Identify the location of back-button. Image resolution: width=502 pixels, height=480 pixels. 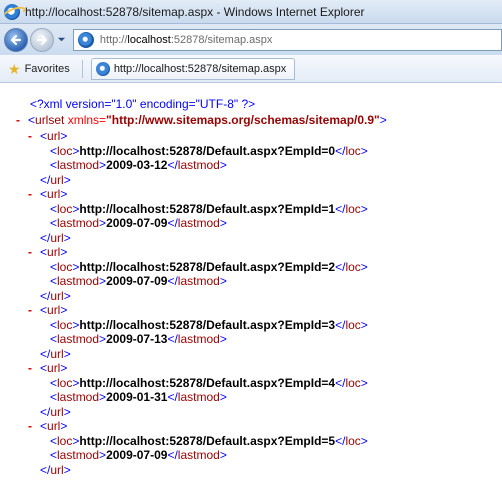
(16, 39).